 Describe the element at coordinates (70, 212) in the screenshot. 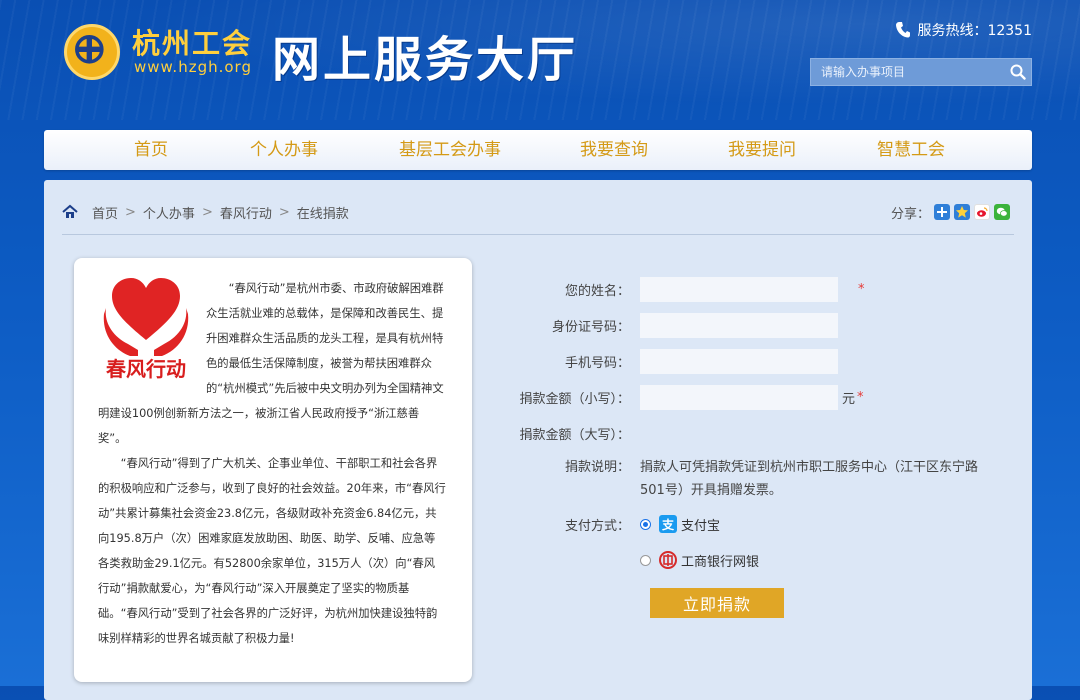

I see `home-icon` at that location.